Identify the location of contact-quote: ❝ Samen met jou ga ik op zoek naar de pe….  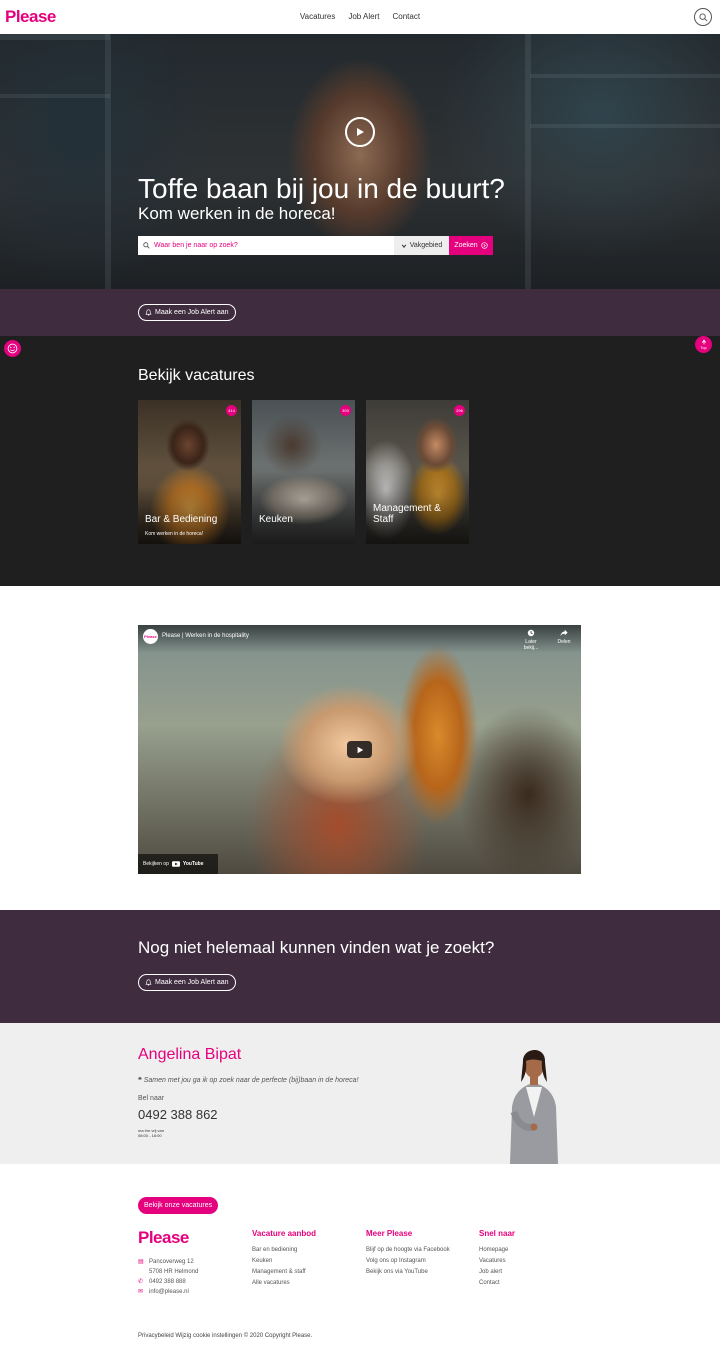
(248, 1080).